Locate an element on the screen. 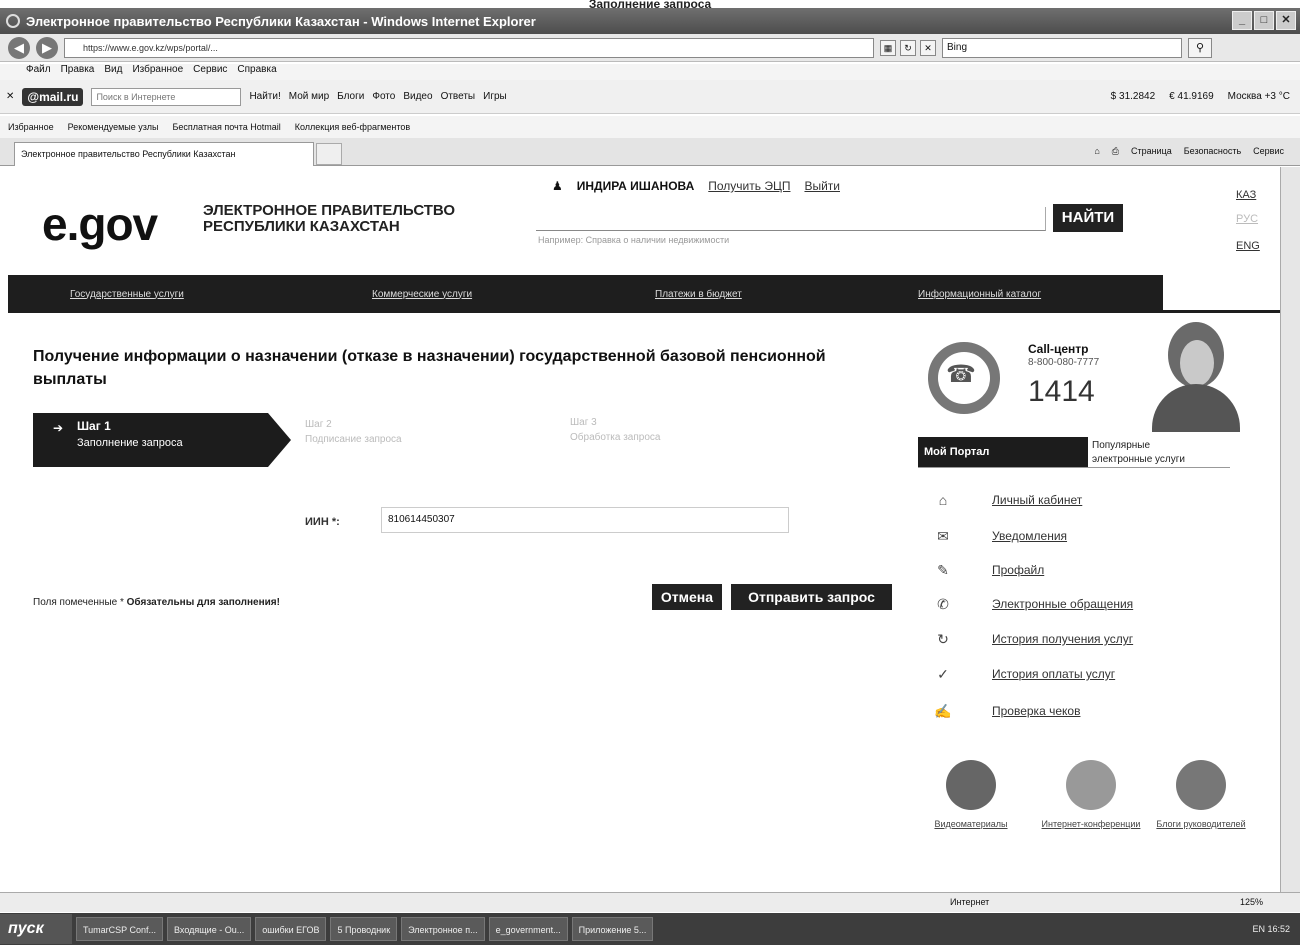  menu-item-cabinet: ⌂ Личный кабинет is located at coordinates (1058, 500).